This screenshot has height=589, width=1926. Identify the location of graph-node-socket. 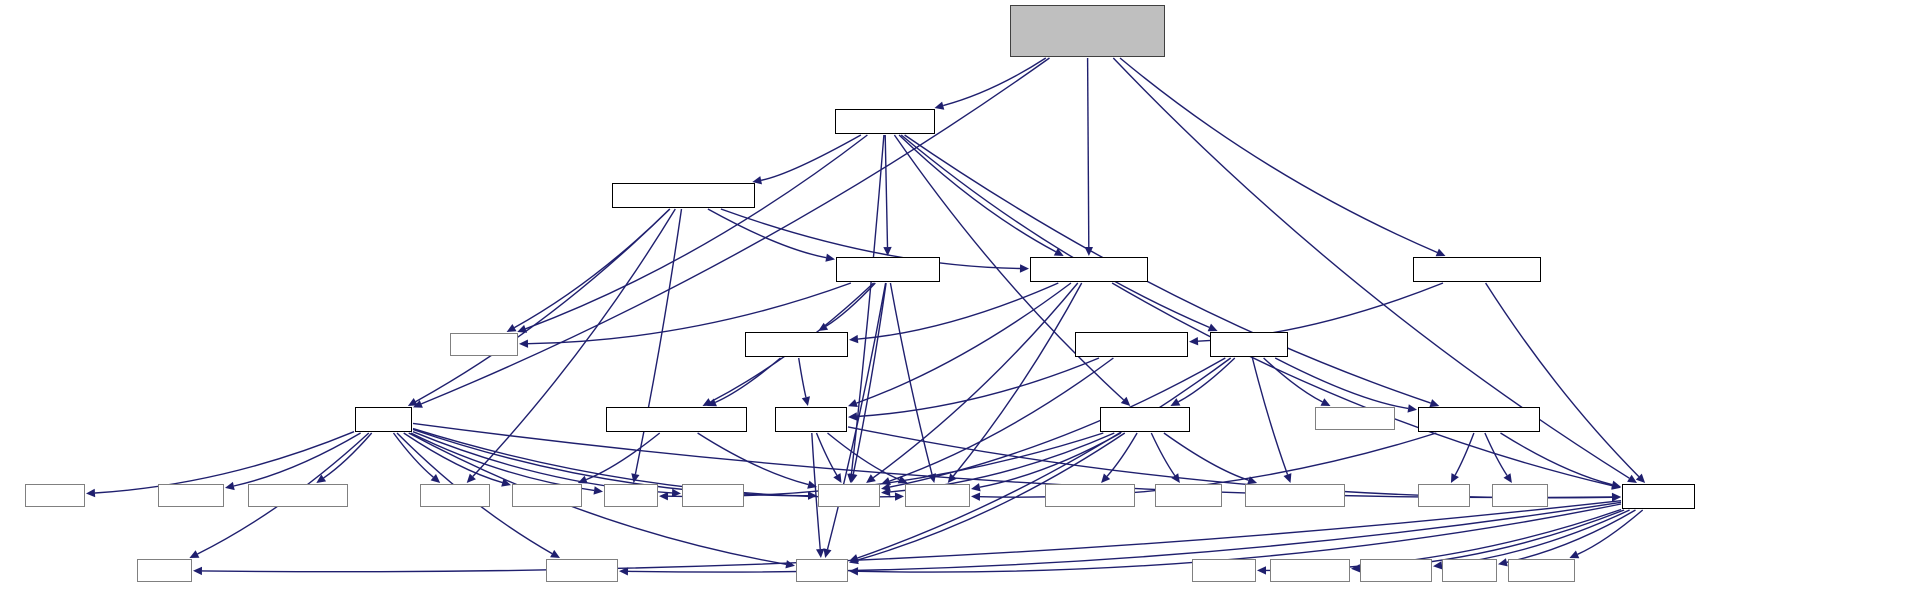
(1249, 344).